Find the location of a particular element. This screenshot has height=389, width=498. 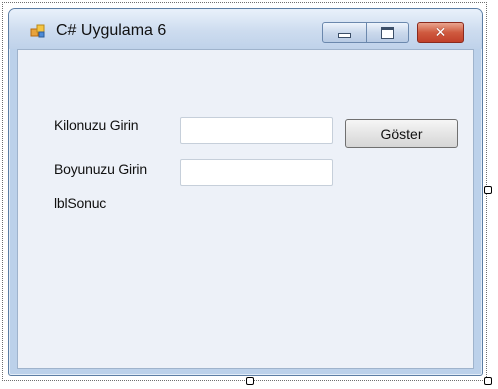

show-button: Göster is located at coordinates (401, 133).